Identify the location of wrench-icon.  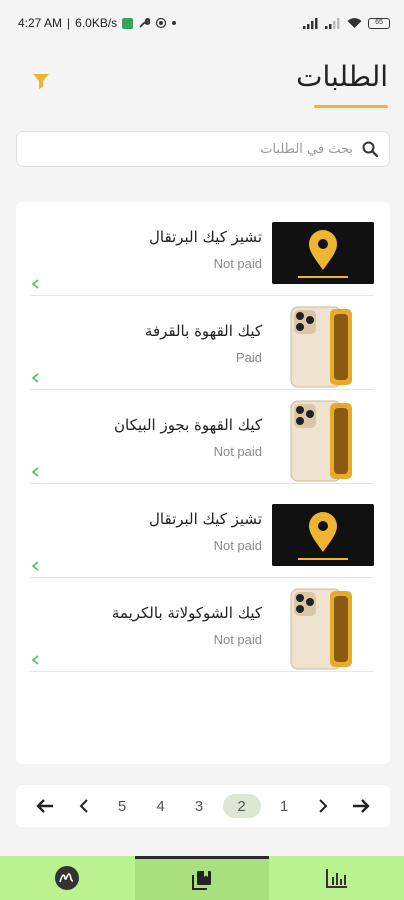
(145, 23).